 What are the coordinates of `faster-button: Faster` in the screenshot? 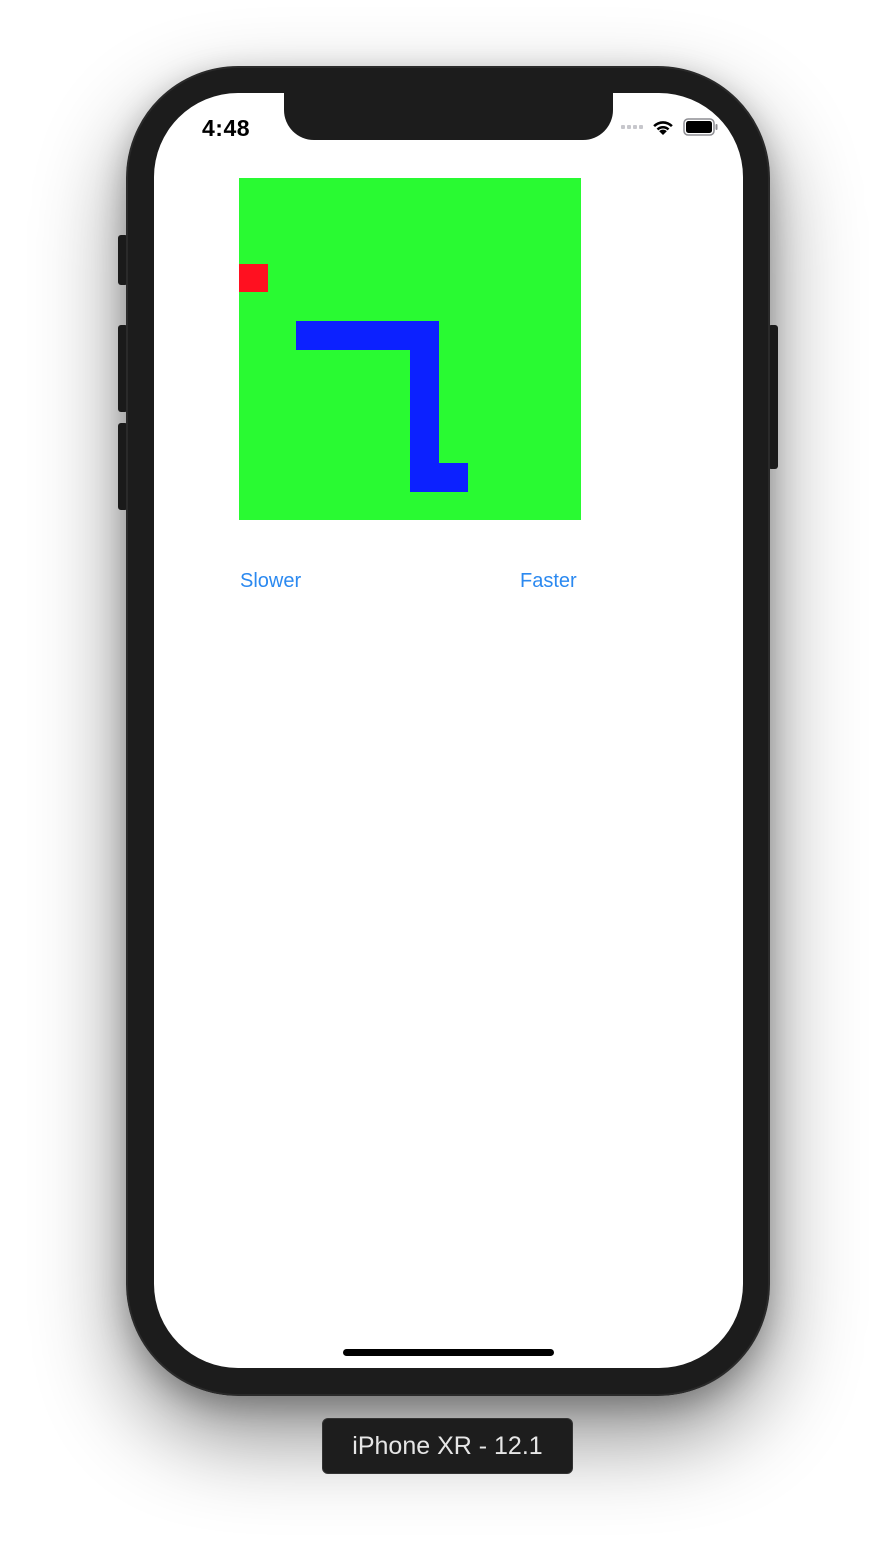 It's located at (548, 581).